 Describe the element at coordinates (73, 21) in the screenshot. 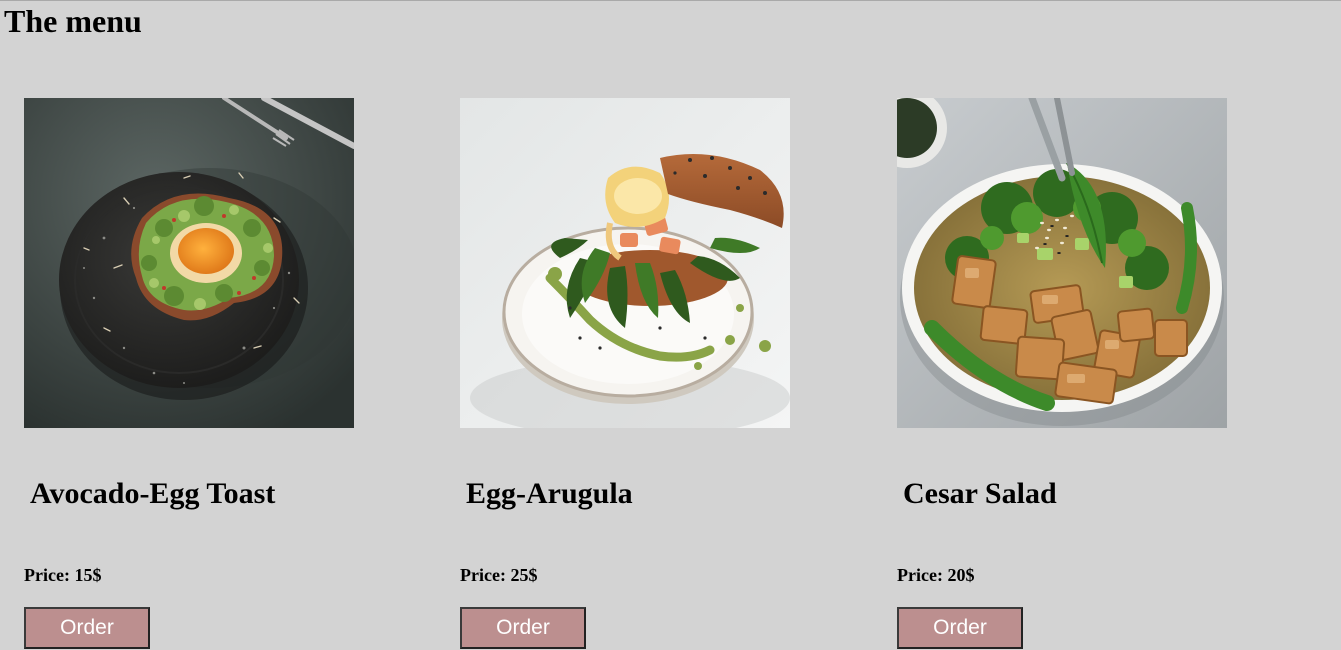

I see `page-title: The menu` at that location.